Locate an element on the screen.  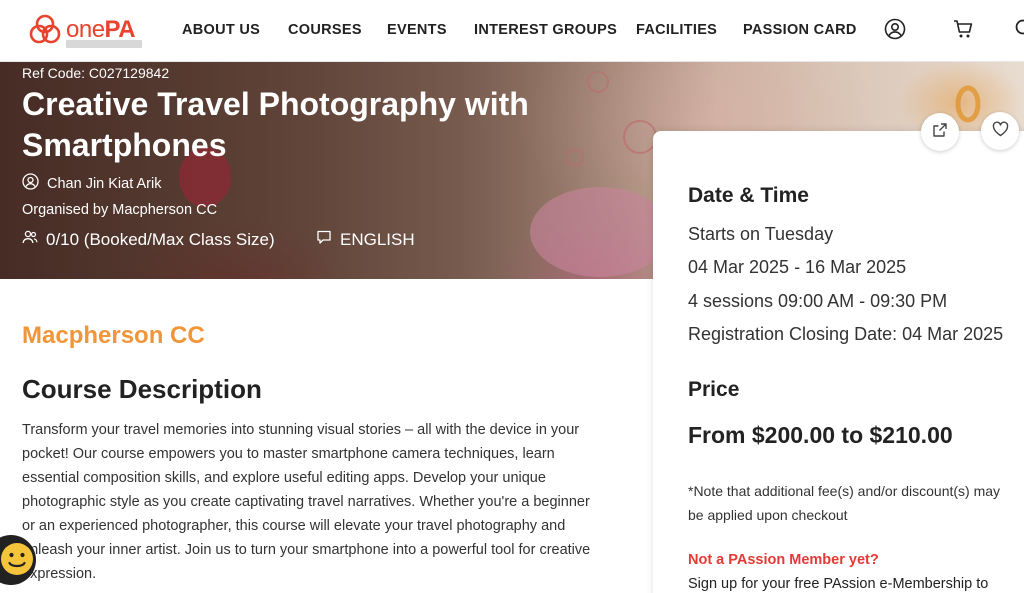
date-time-heading: Date & Time is located at coordinates (748, 195).